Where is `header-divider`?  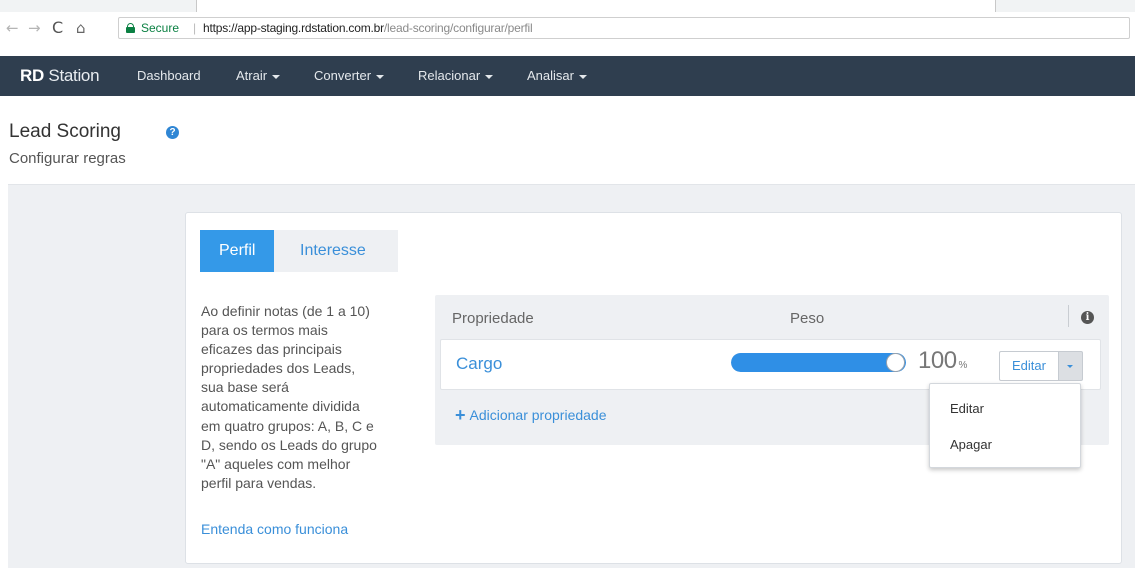
header-divider is located at coordinates (1068, 316).